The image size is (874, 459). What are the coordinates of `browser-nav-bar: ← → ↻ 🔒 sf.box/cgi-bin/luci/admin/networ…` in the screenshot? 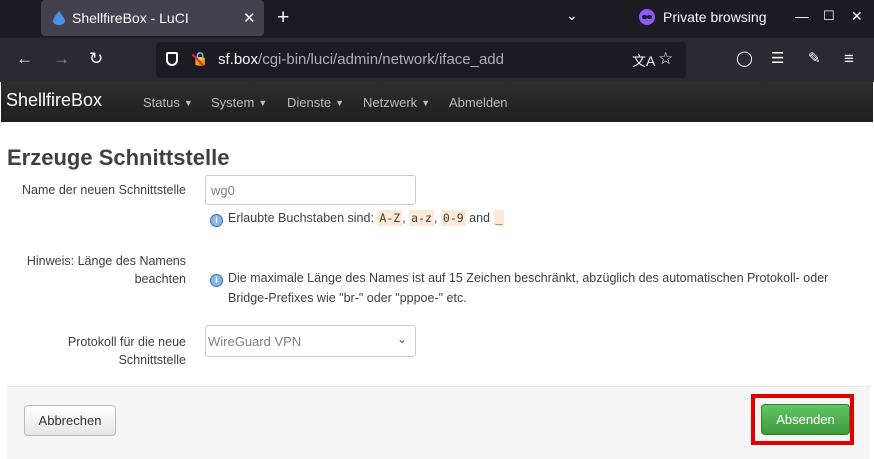 It's located at (437, 60).